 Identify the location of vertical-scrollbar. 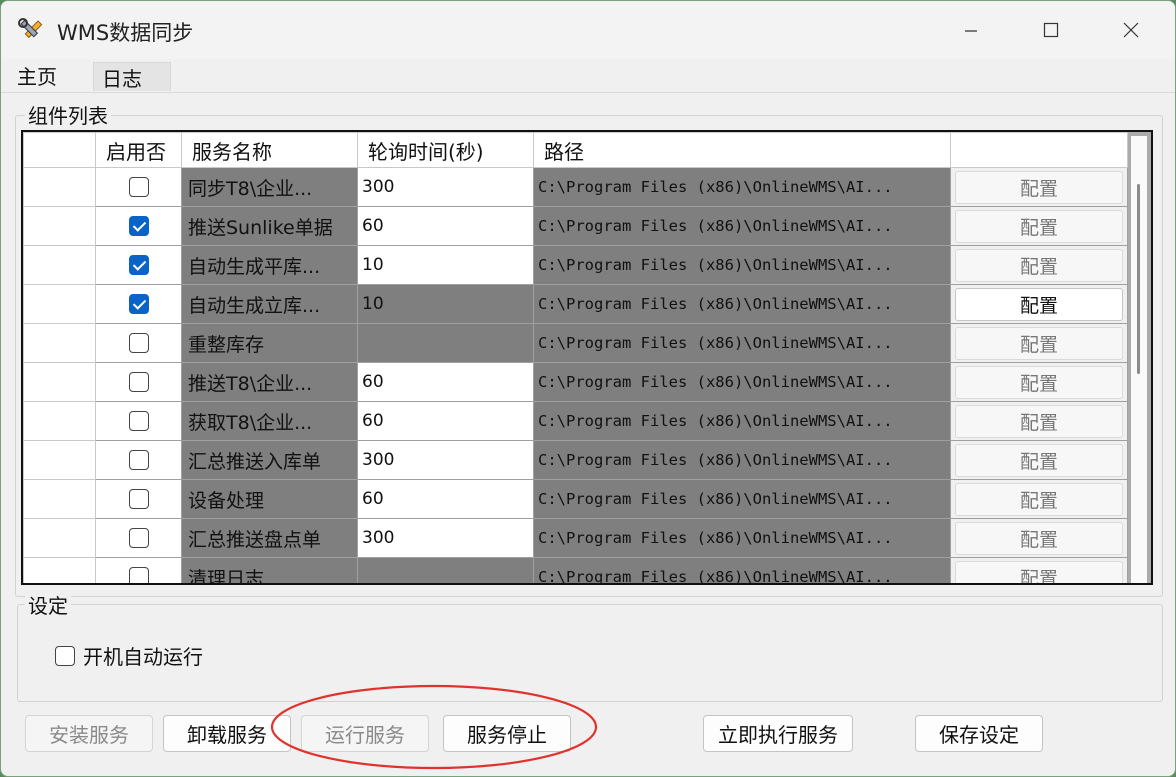
(1139, 359).